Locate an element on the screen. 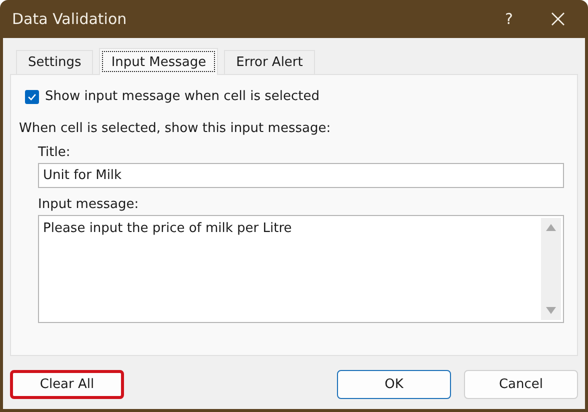 The width and height of the screenshot is (588, 412). tab: Settings is located at coordinates (55, 62).